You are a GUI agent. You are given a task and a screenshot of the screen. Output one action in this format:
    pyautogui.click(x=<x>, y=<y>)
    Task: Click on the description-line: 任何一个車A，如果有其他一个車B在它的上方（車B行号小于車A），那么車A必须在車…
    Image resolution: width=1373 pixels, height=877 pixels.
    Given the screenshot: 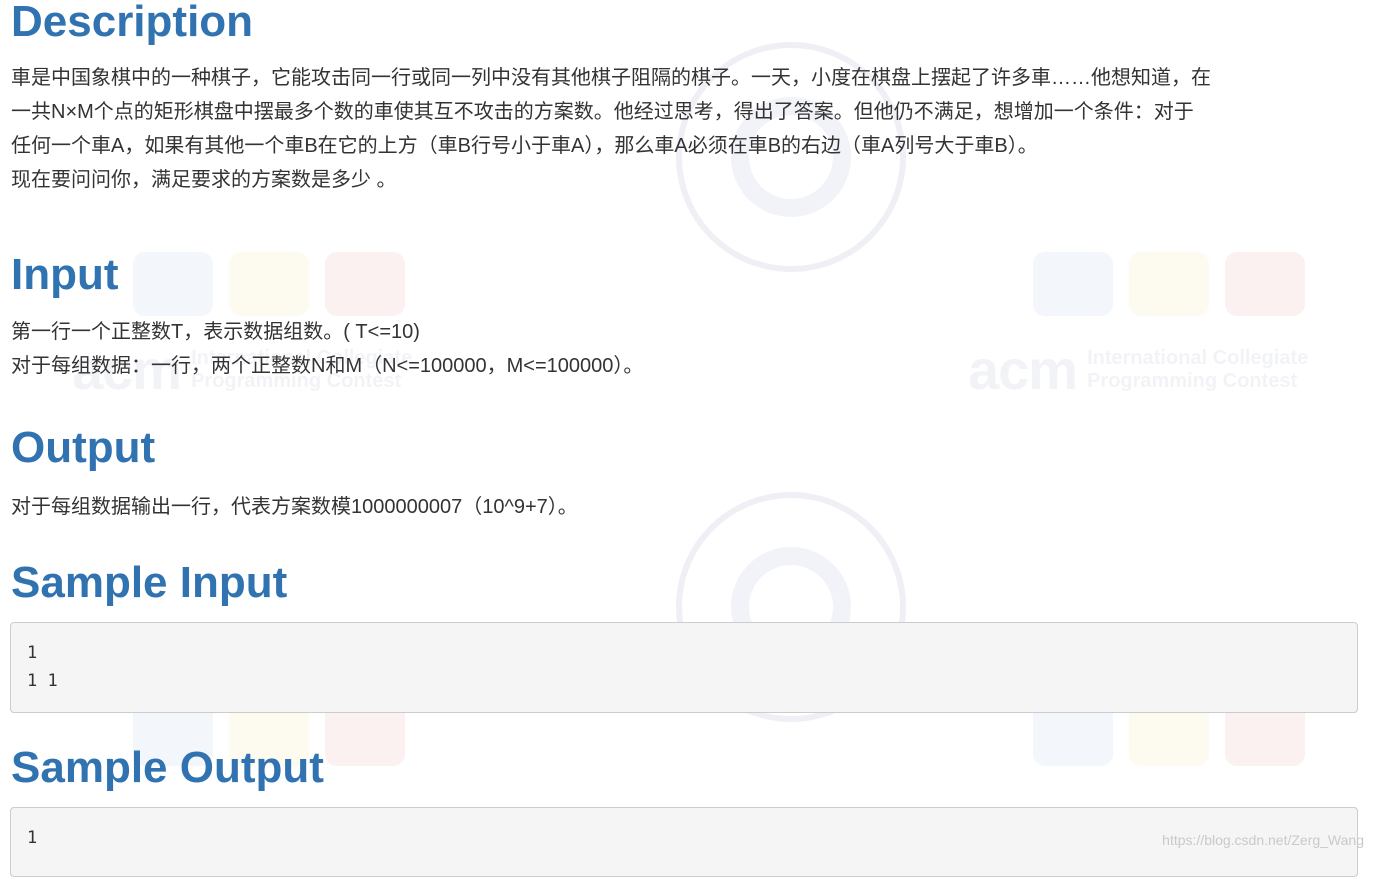 What is the action you would take?
    pyautogui.click(x=524, y=146)
    